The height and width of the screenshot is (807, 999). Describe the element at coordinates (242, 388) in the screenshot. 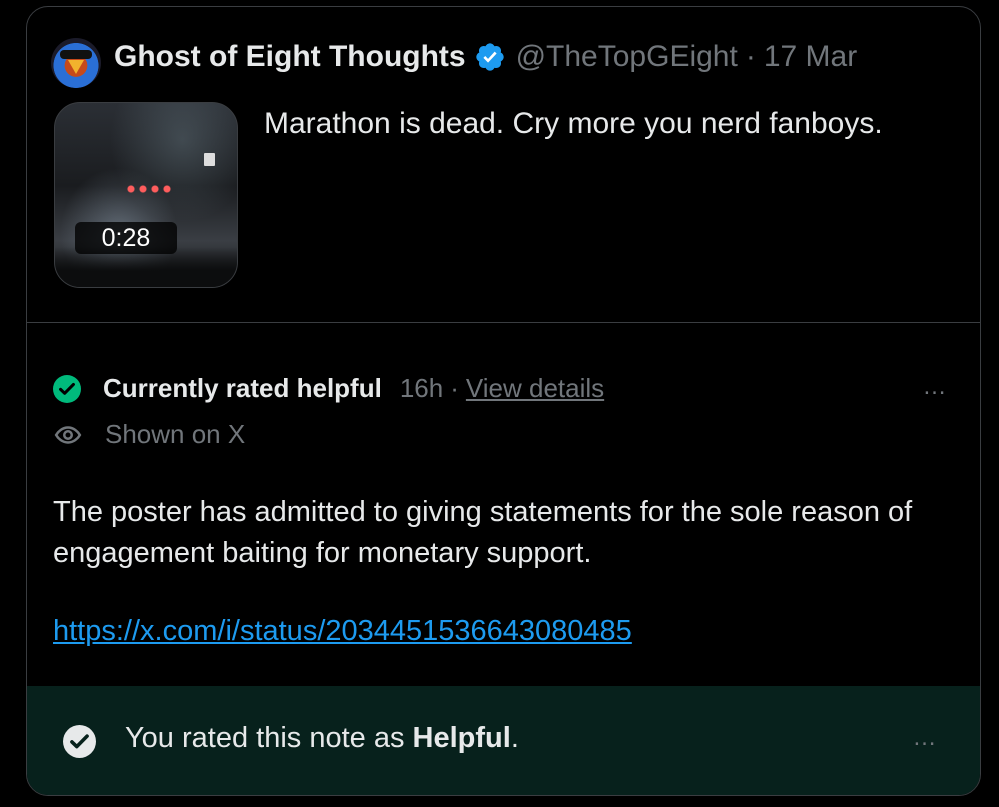

I see `note-status-label: Currently rated helpful` at that location.